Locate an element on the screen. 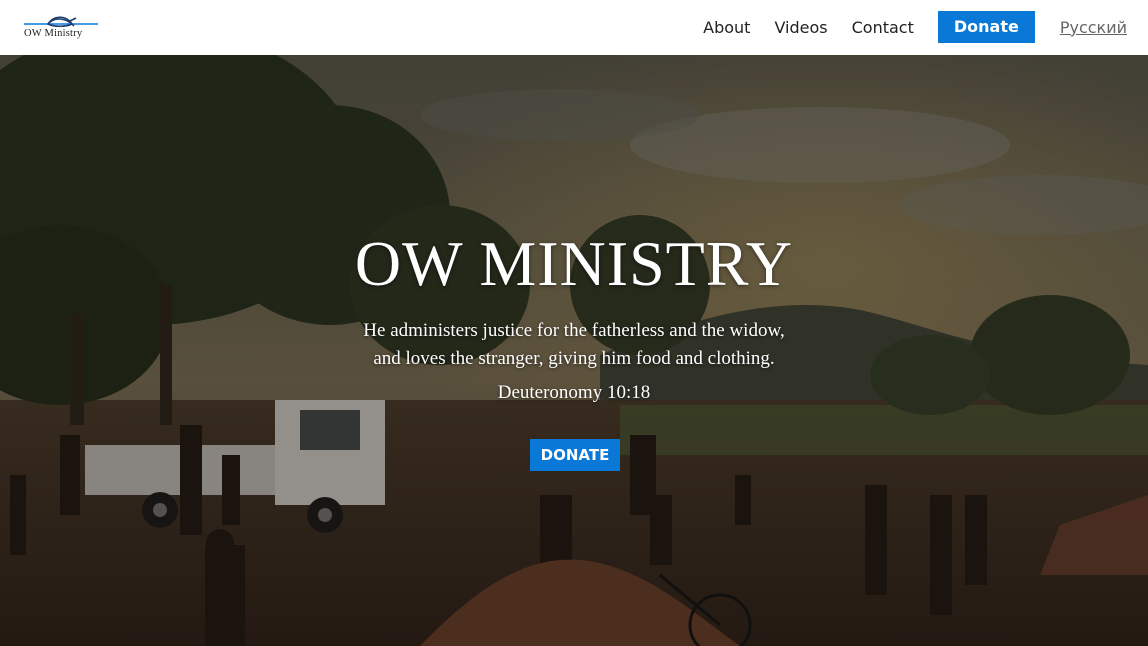 The image size is (1148, 646). site-logo: OW Ministry is located at coordinates (61, 28).